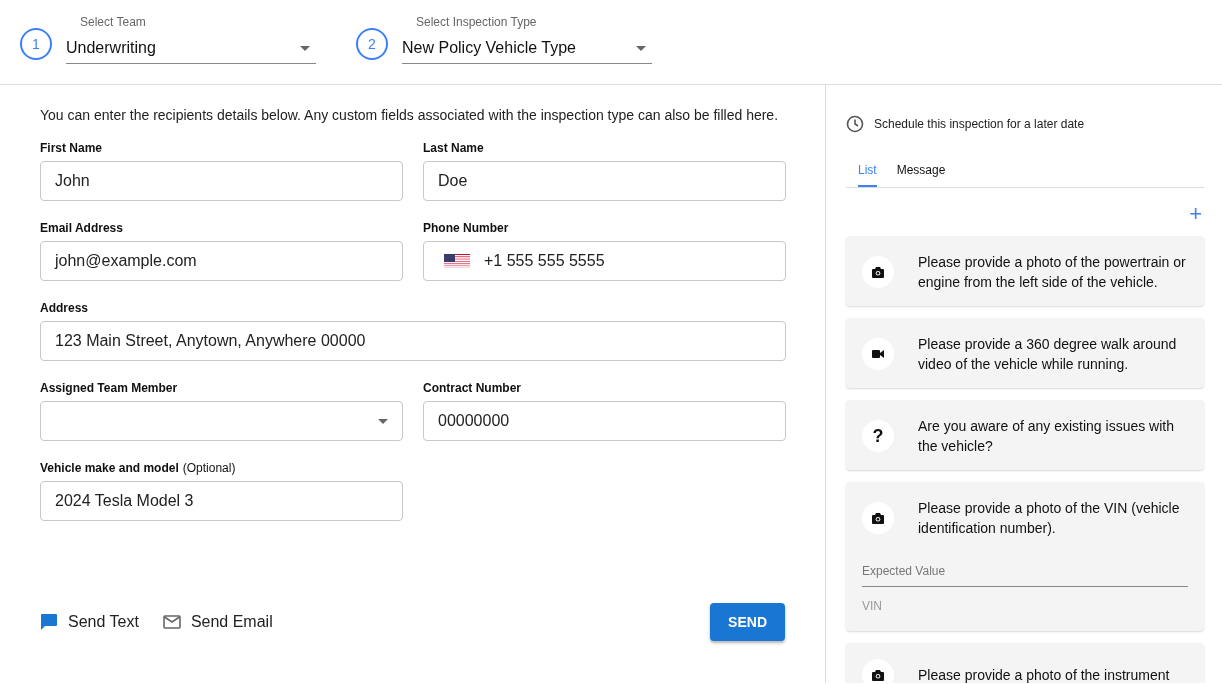 The height and width of the screenshot is (684, 1222). Describe the element at coordinates (867, 175) in the screenshot. I see `tab: List` at that location.